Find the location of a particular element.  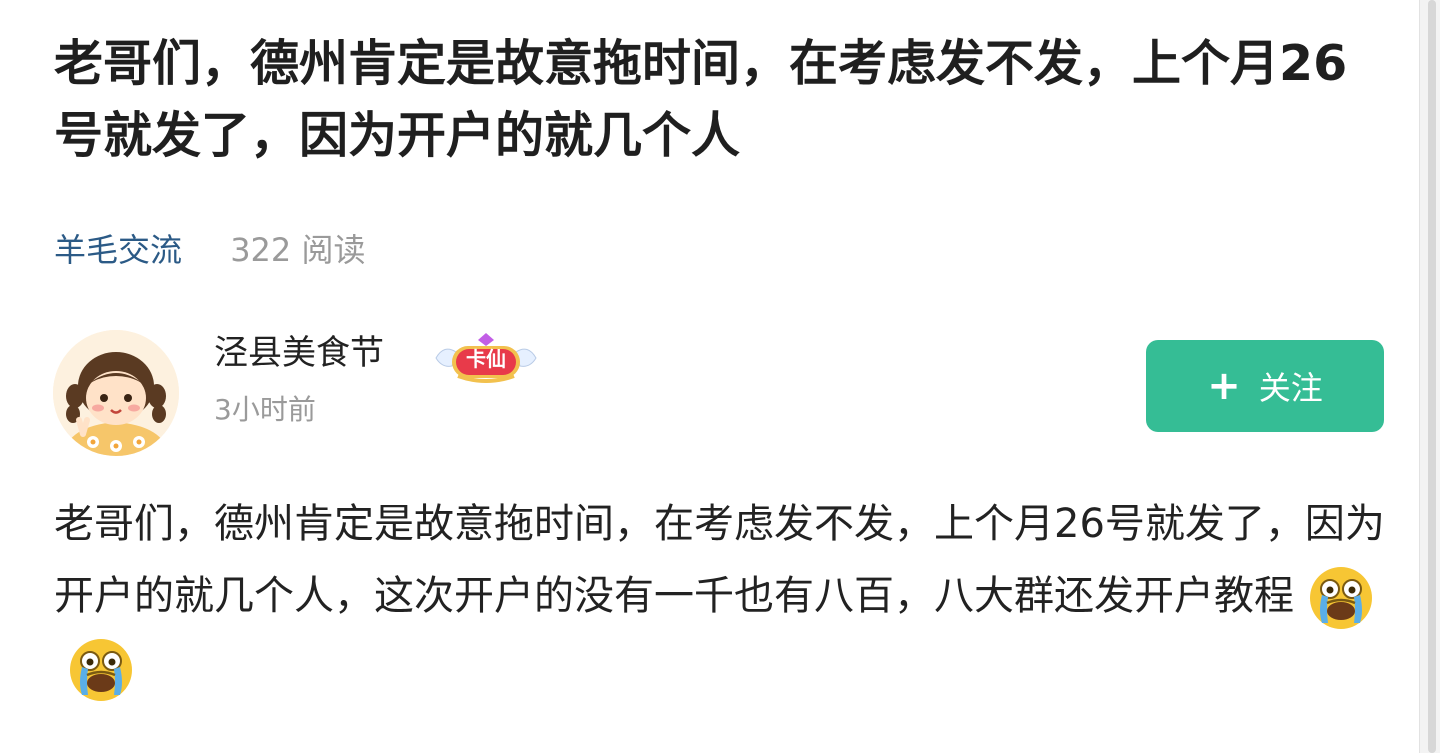

scrollbar is located at coordinates (1429, 376).